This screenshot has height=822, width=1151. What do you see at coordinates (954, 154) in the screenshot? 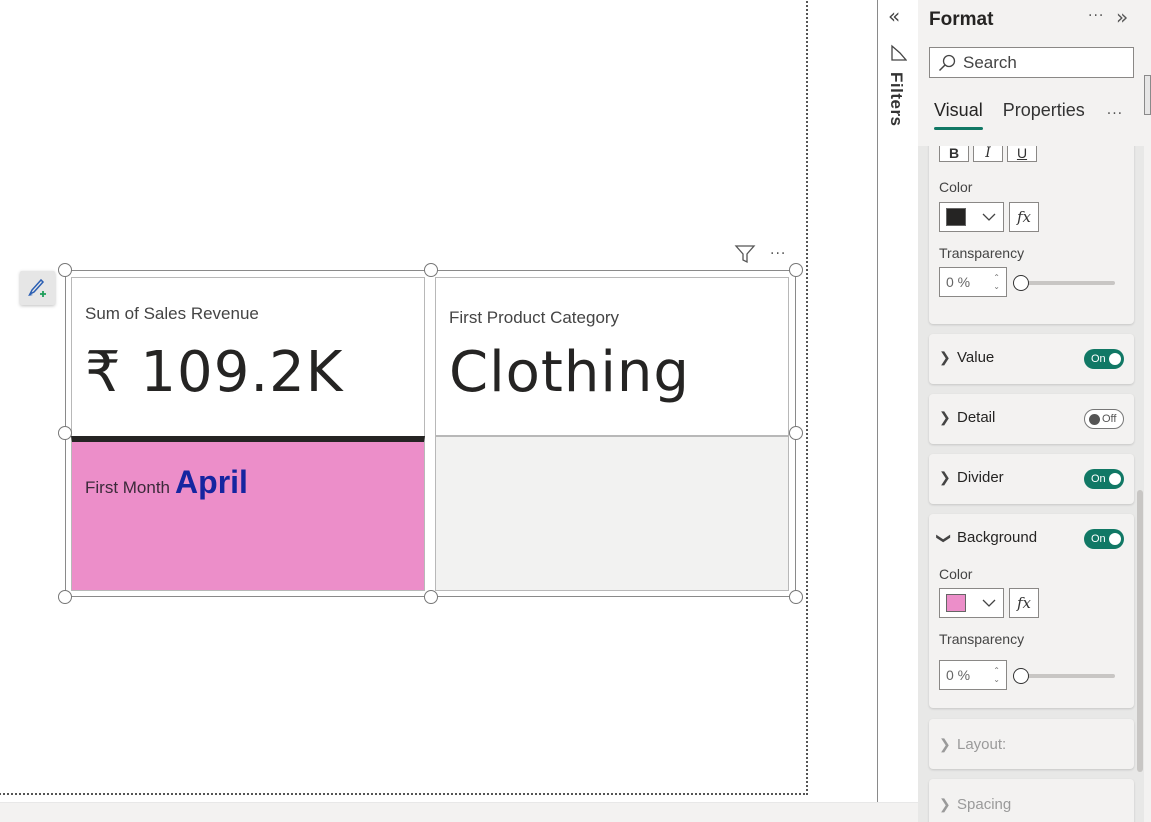
I see `bold-button: B` at bounding box center [954, 154].